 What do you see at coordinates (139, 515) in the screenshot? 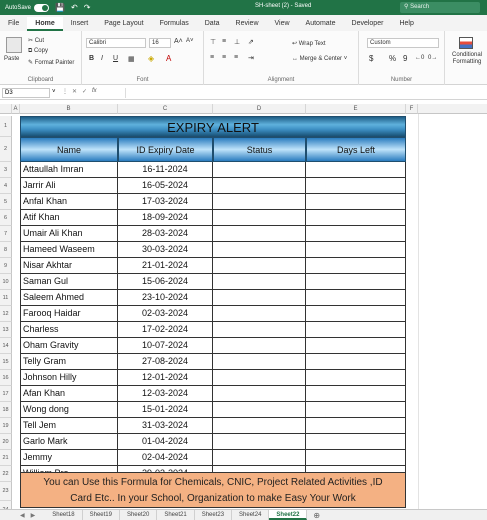
I see `sheet-tab-sheet20: Sheet20` at bounding box center [139, 515].